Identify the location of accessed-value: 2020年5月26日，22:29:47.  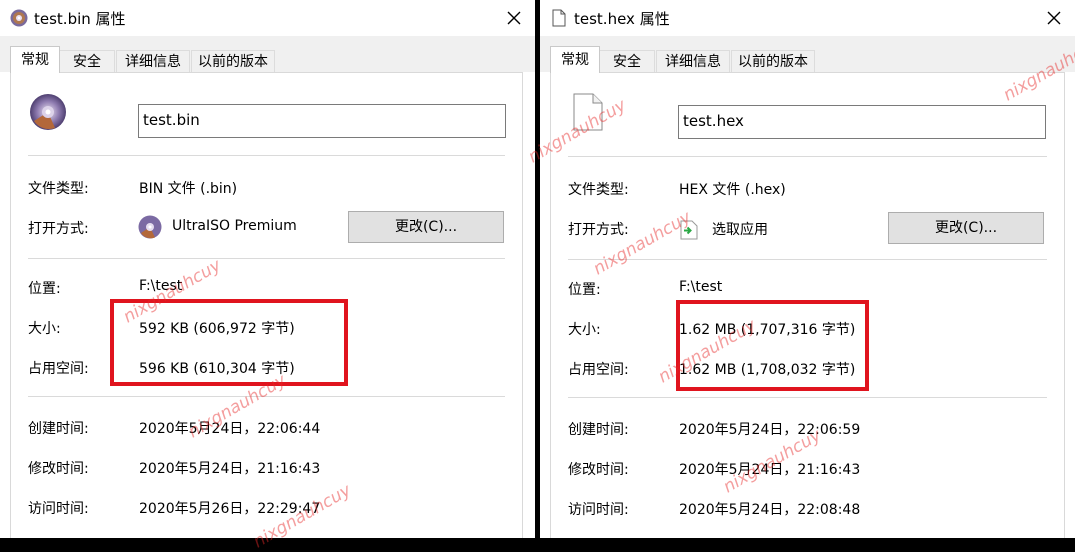
(230, 509).